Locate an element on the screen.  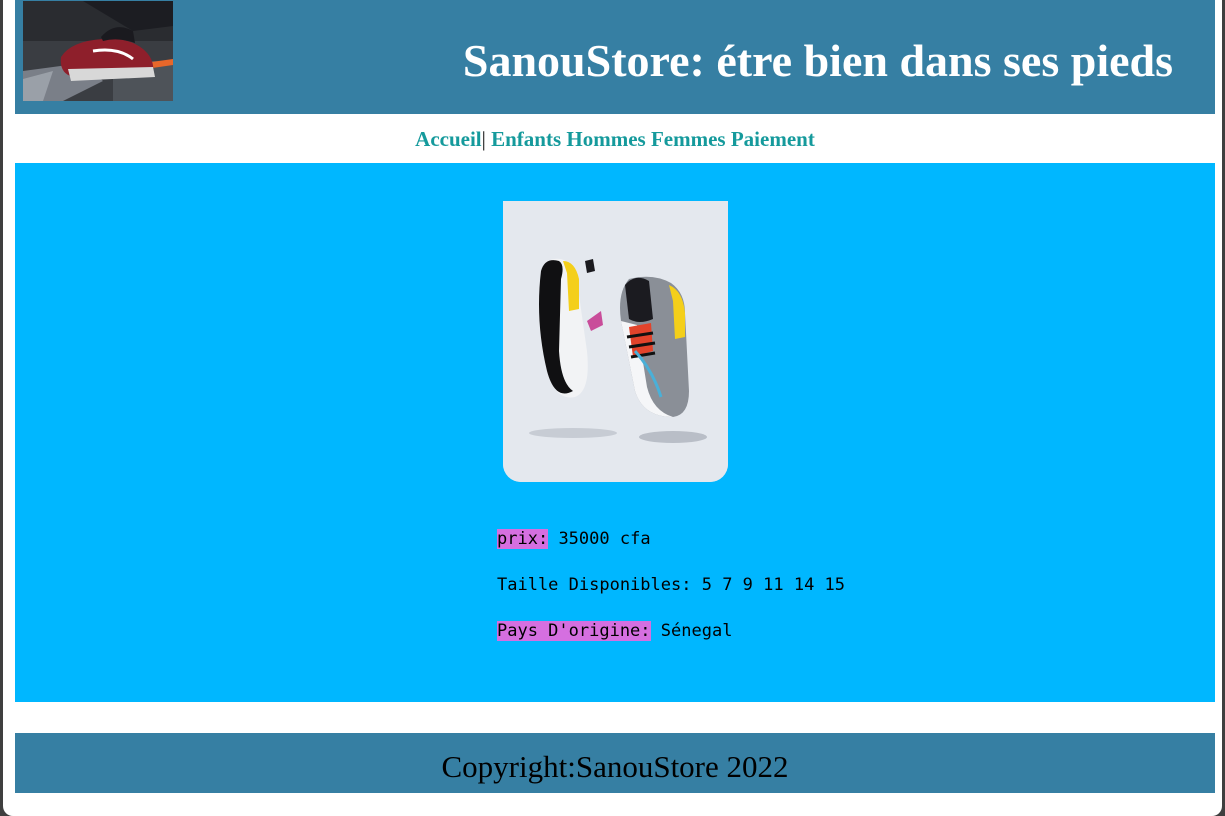
nav-link-femmes: Femmes is located at coordinates (688, 139).